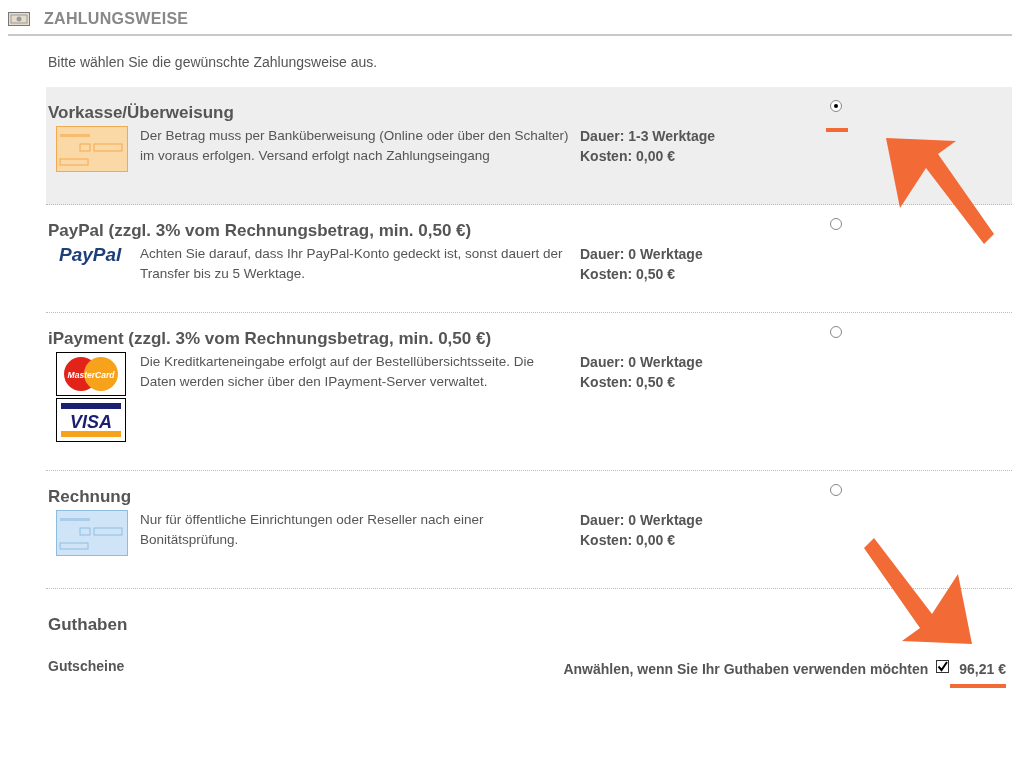 The image size is (1024, 768). I want to click on voucher-label: Gutscheine, so click(86, 666).